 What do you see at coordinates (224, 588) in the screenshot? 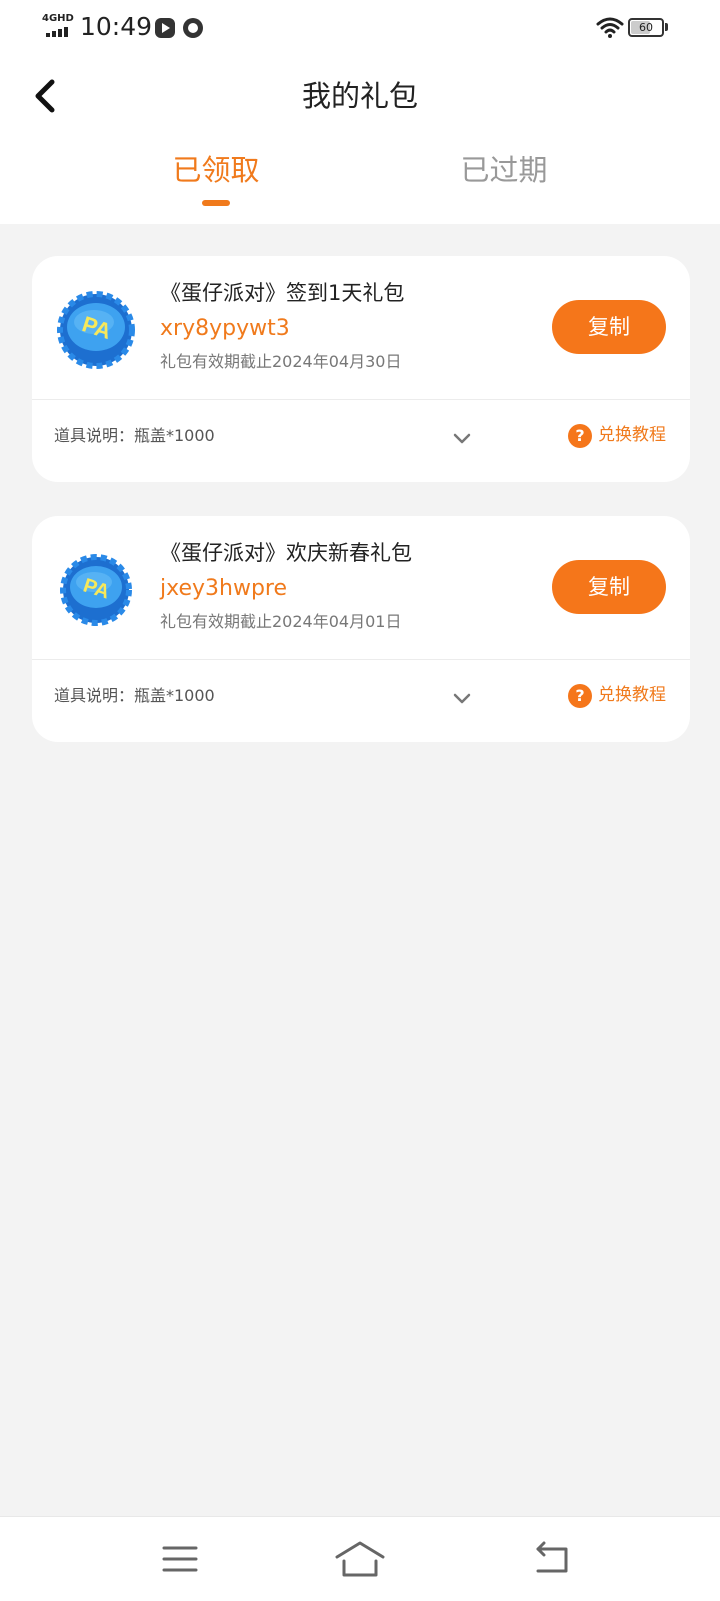
I see `gift-code: jxey3hwpre` at bounding box center [224, 588].